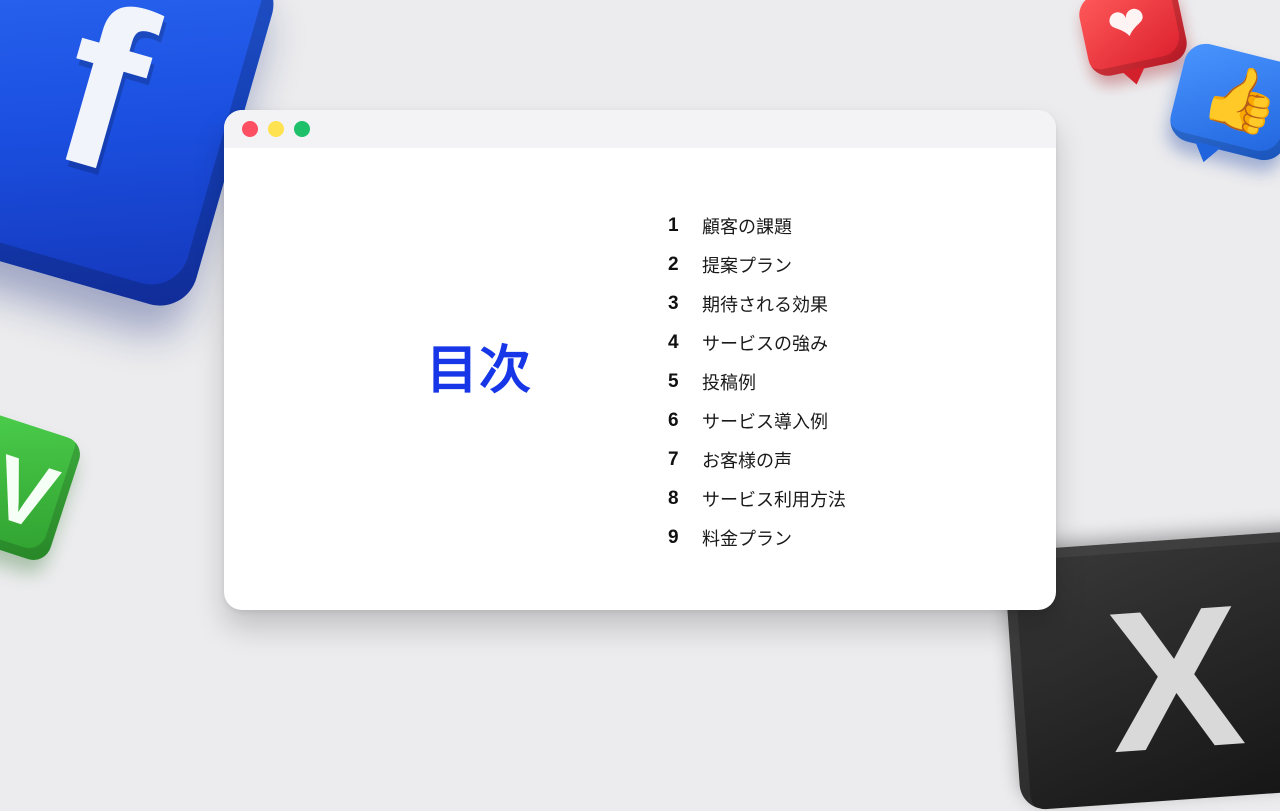 This screenshot has width=1280, height=811. Describe the element at coordinates (673, 342) in the screenshot. I see `toc-item-number: 4` at that location.